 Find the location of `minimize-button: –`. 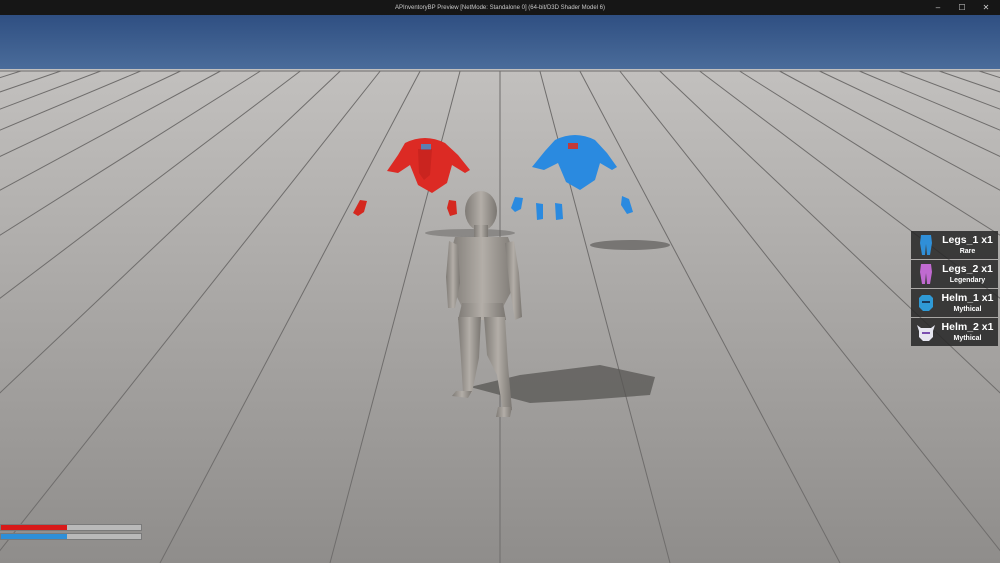

minimize-button: – is located at coordinates (938, 7).